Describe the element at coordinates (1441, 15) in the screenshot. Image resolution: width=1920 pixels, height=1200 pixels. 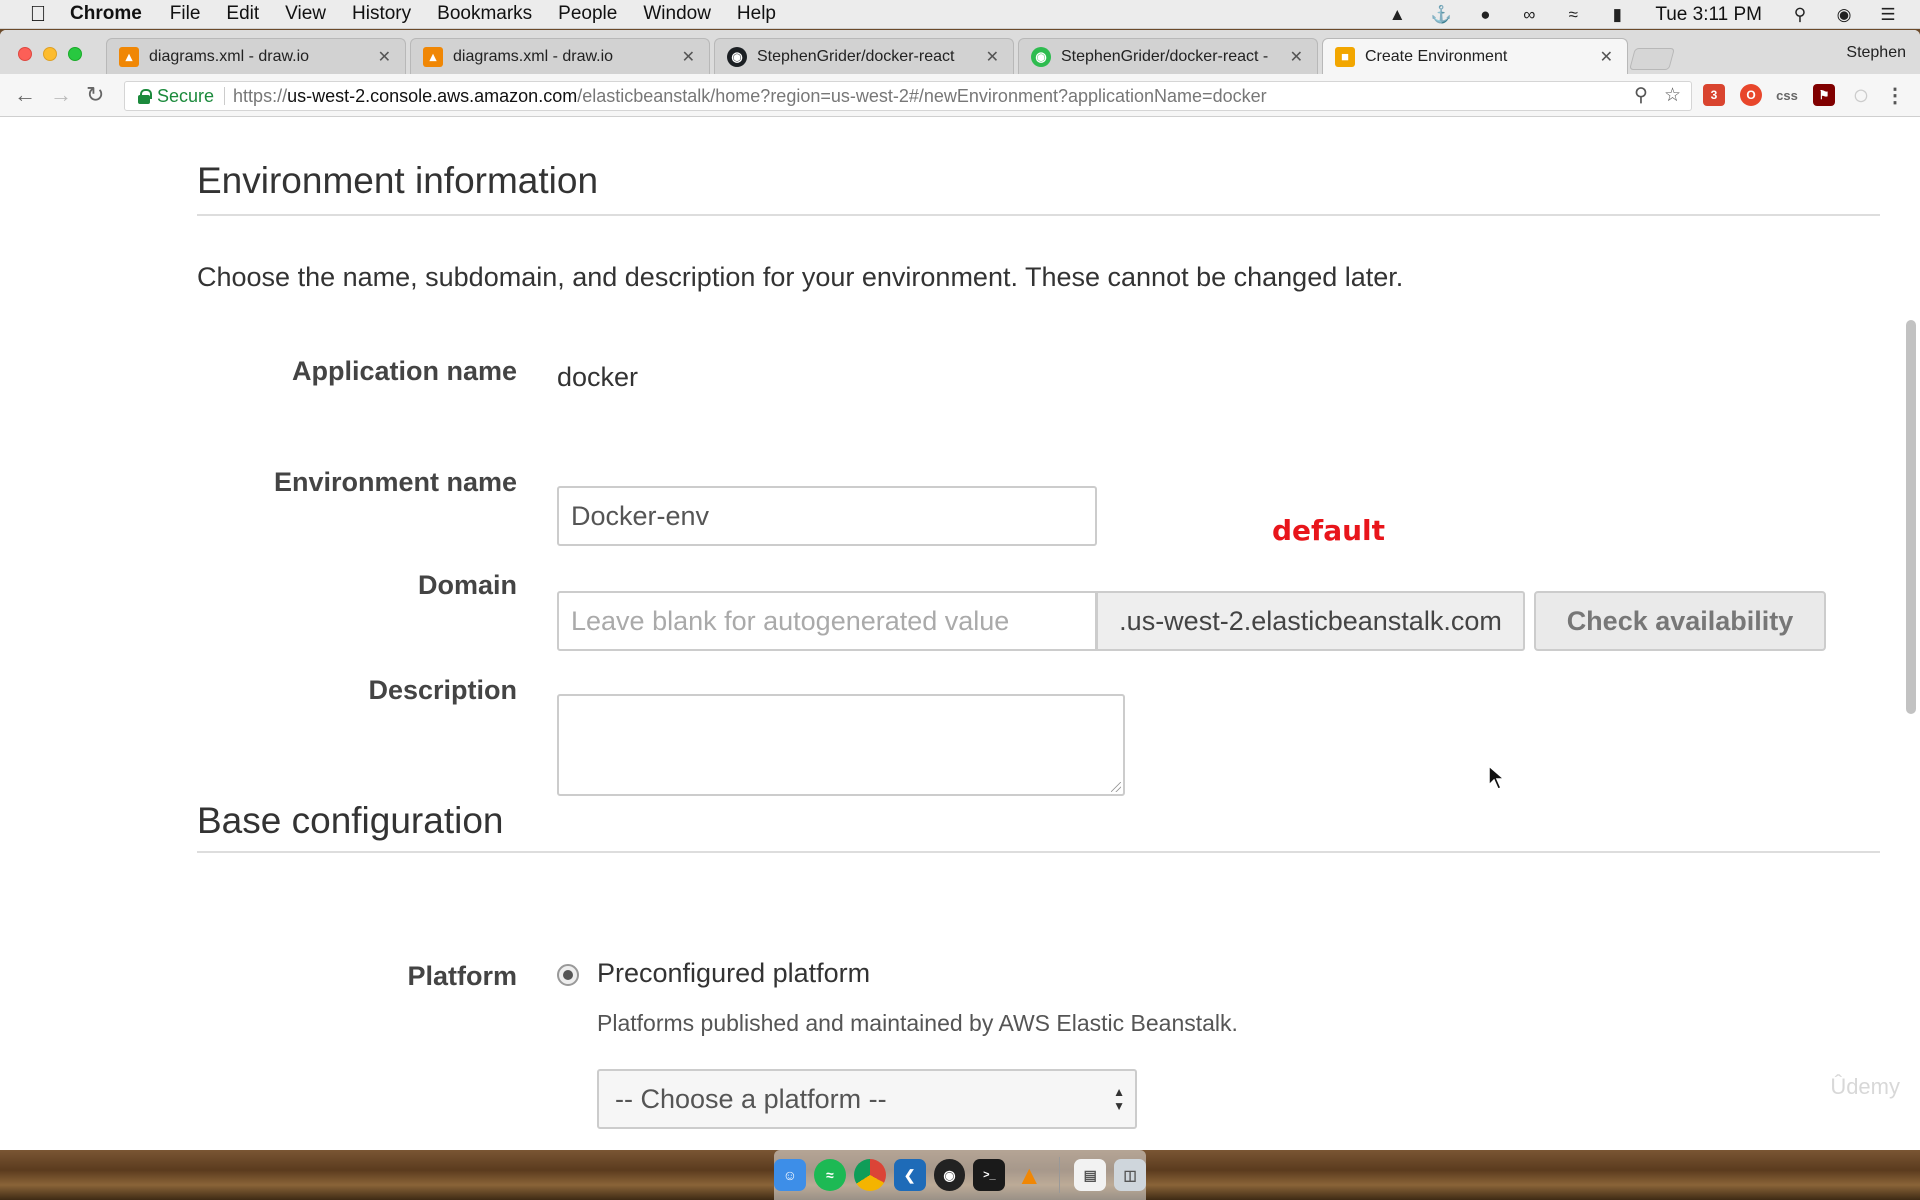
I see `docker-status-icon: ⚓` at that location.